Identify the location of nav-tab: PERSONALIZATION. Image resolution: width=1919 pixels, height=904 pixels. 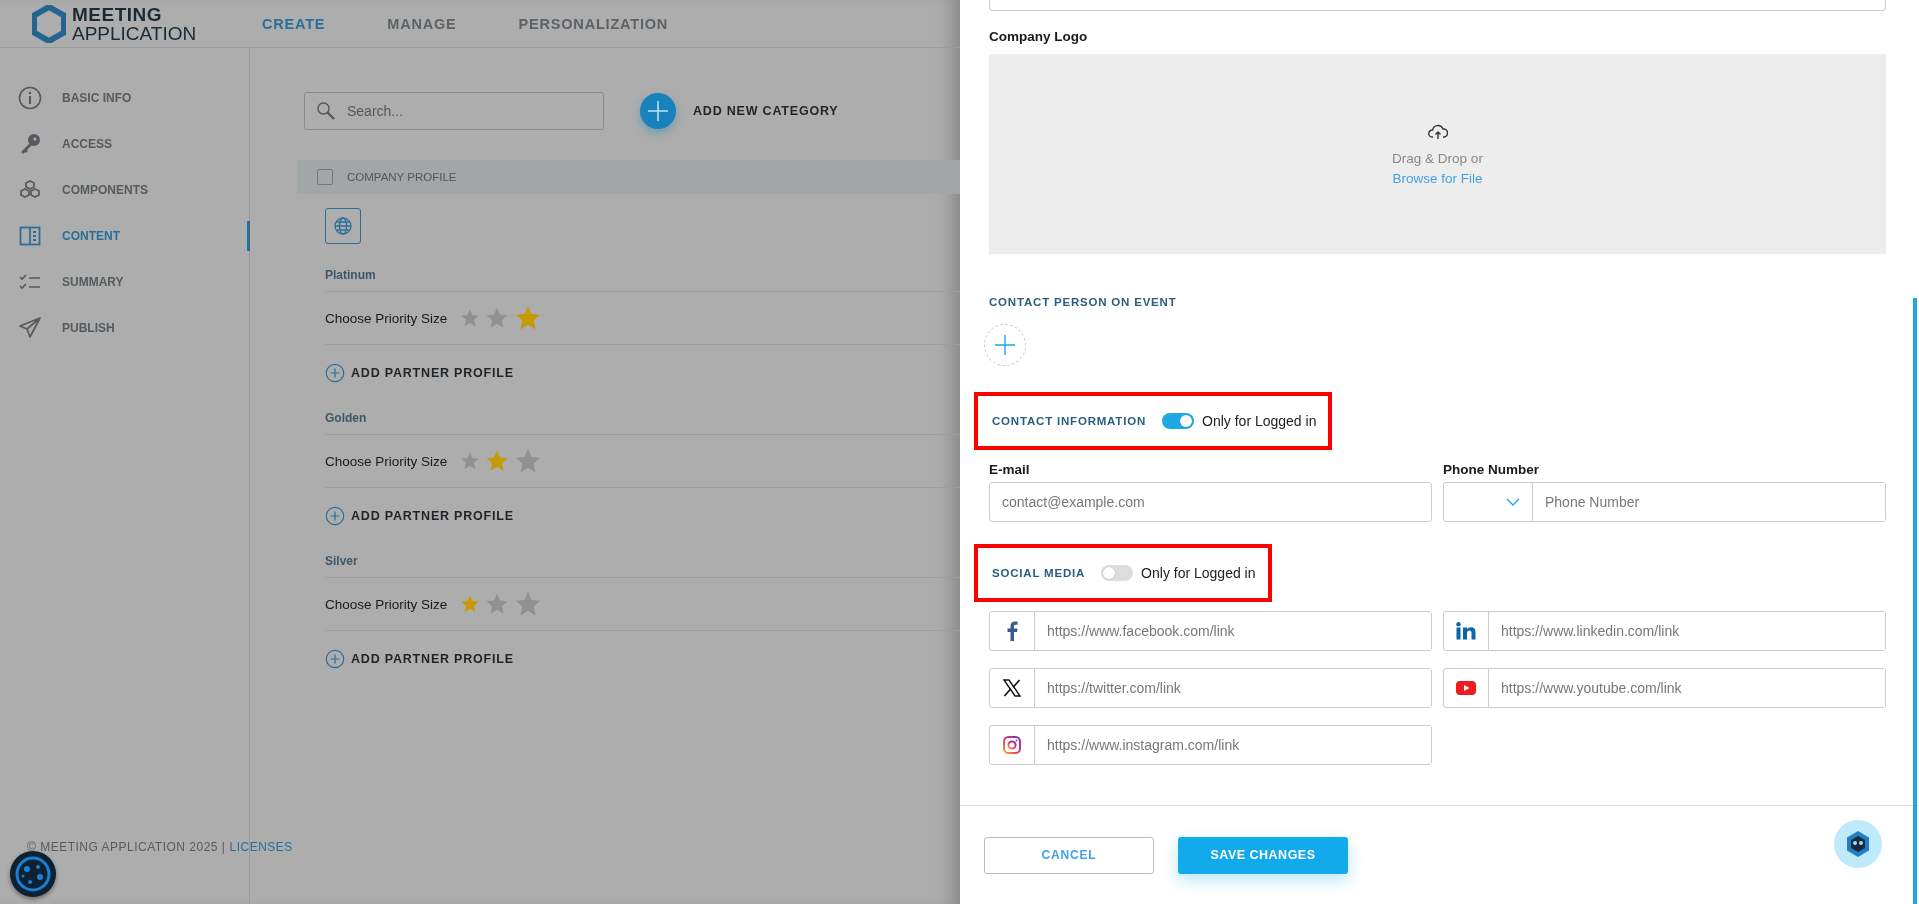
(593, 23).